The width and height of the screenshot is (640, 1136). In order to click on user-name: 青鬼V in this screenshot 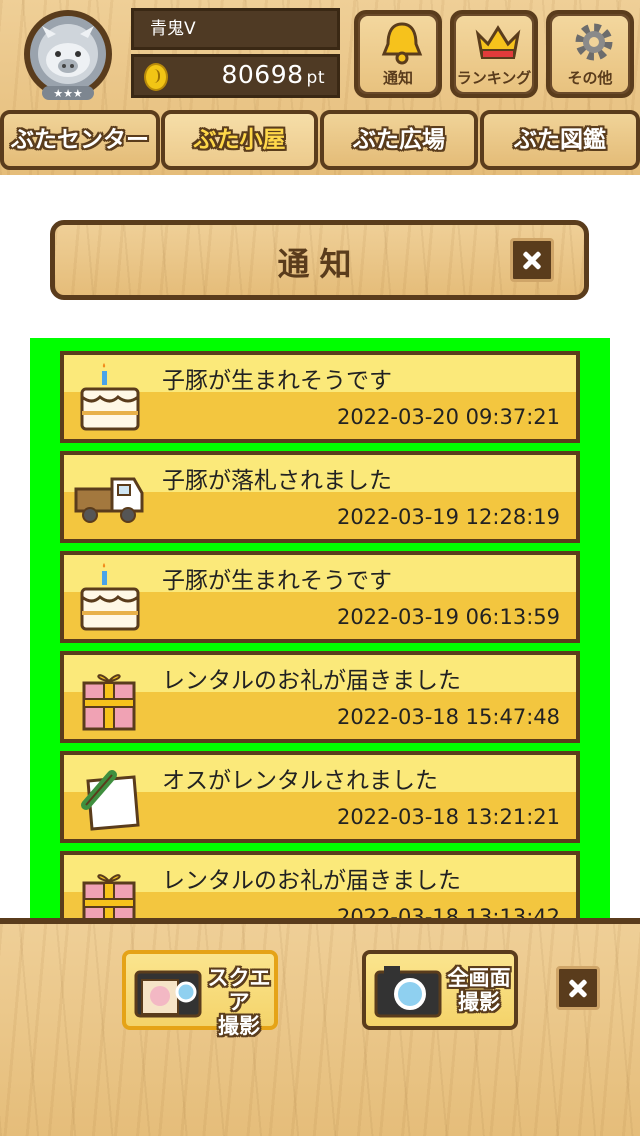, I will do `click(235, 29)`.